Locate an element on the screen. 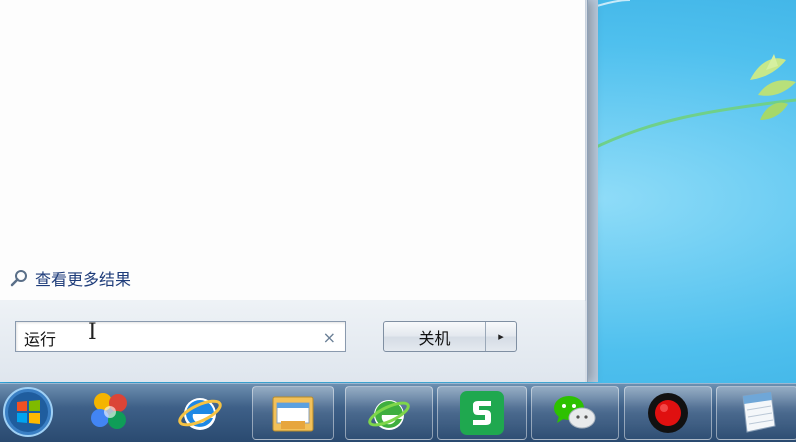  text-cursor-icon: I is located at coordinates (92, 332).